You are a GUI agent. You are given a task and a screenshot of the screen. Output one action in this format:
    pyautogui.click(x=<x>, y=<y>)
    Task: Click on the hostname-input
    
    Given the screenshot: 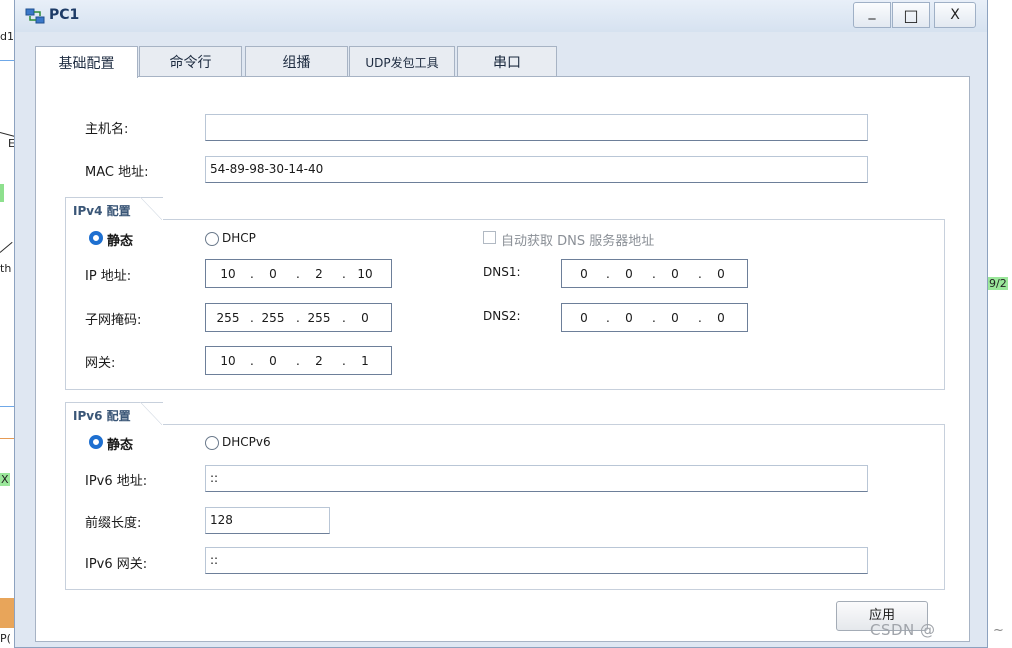 What is the action you would take?
    pyautogui.click(x=536, y=127)
    